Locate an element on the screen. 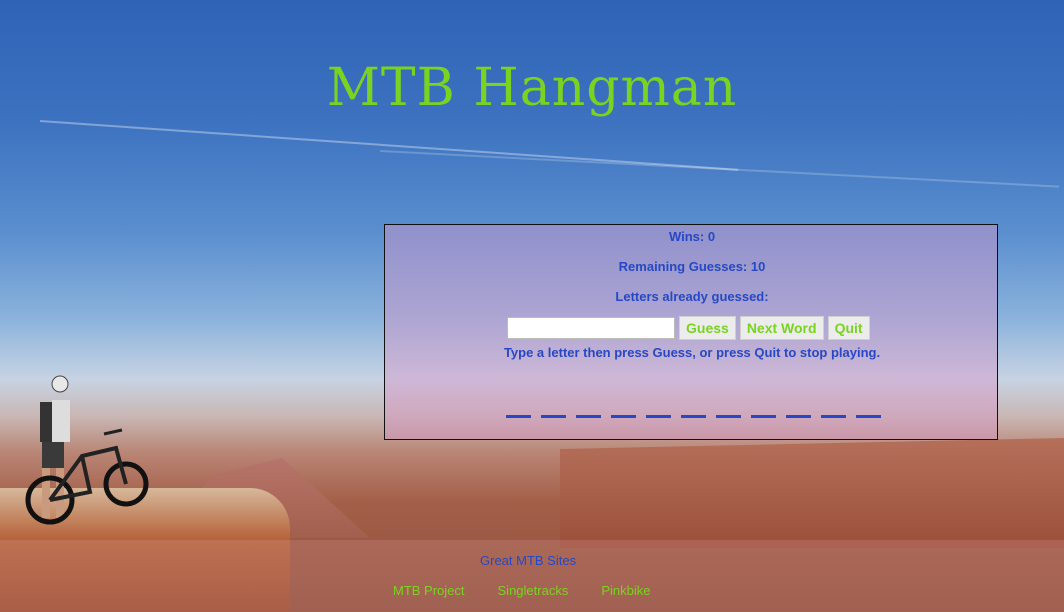  footer-heading: Great MTB Sites is located at coordinates (528, 560).